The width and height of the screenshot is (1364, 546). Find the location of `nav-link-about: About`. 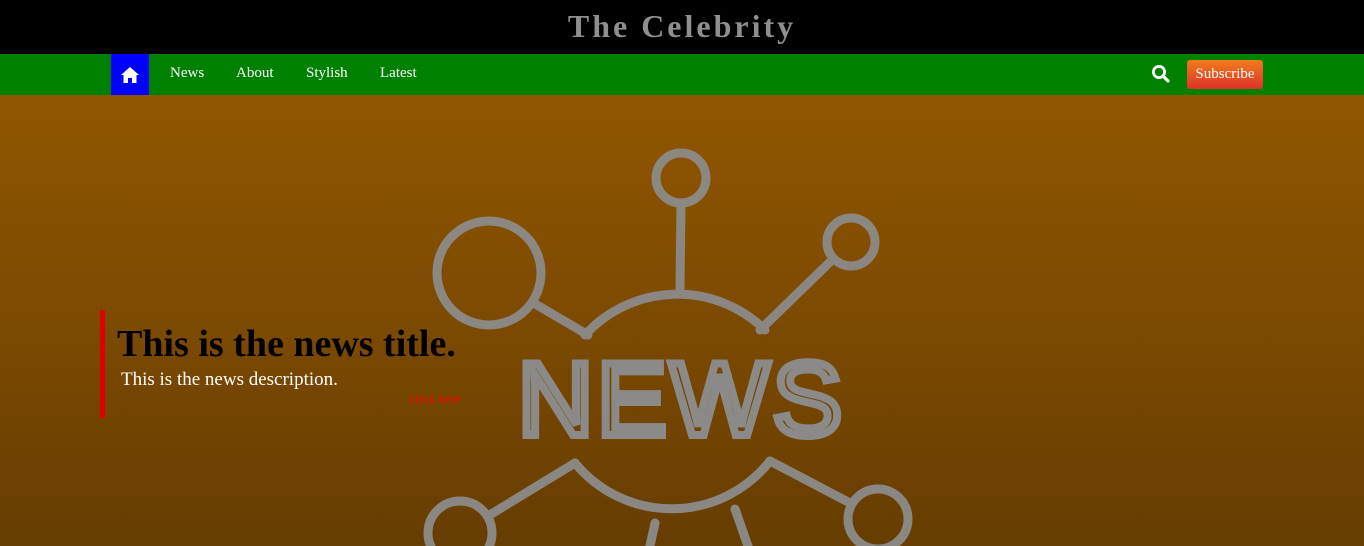

nav-link-about: About is located at coordinates (255, 74).